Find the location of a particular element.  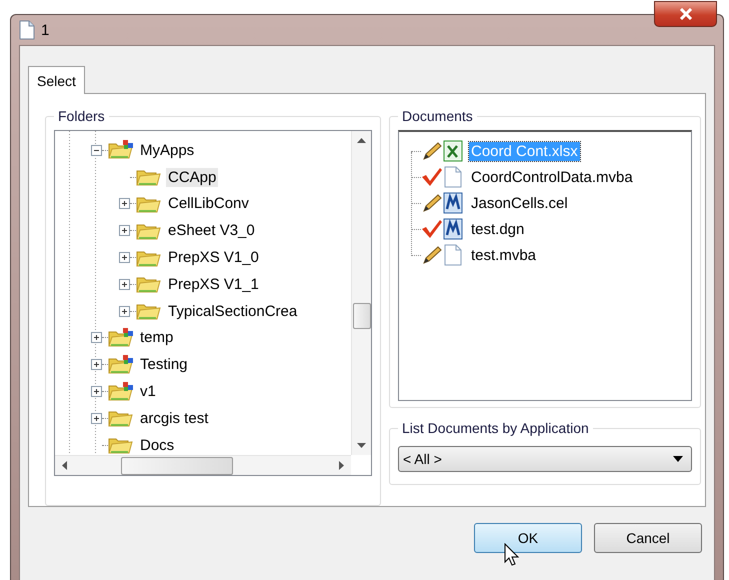

tree-item: CCApp is located at coordinates (192, 177).